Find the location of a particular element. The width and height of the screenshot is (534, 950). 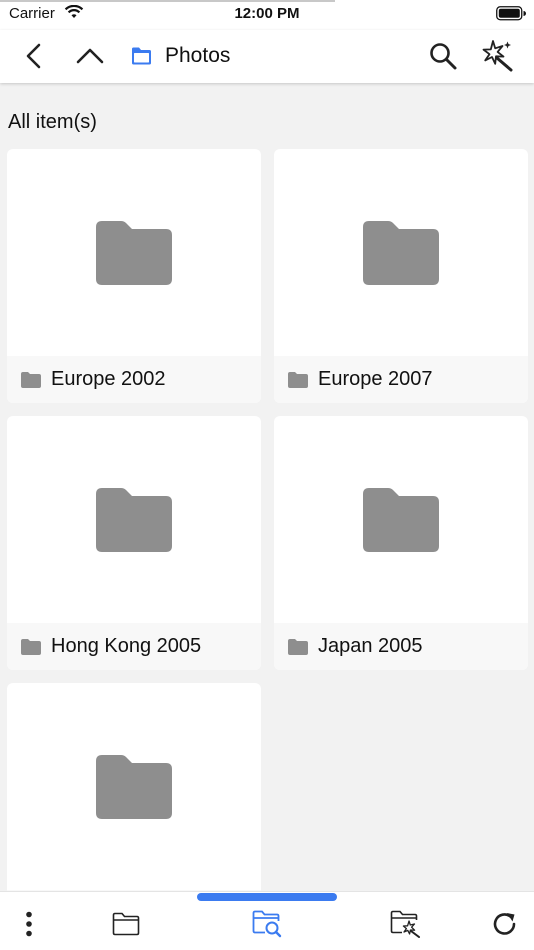

nav-bar: Photos is located at coordinates (267, 56).